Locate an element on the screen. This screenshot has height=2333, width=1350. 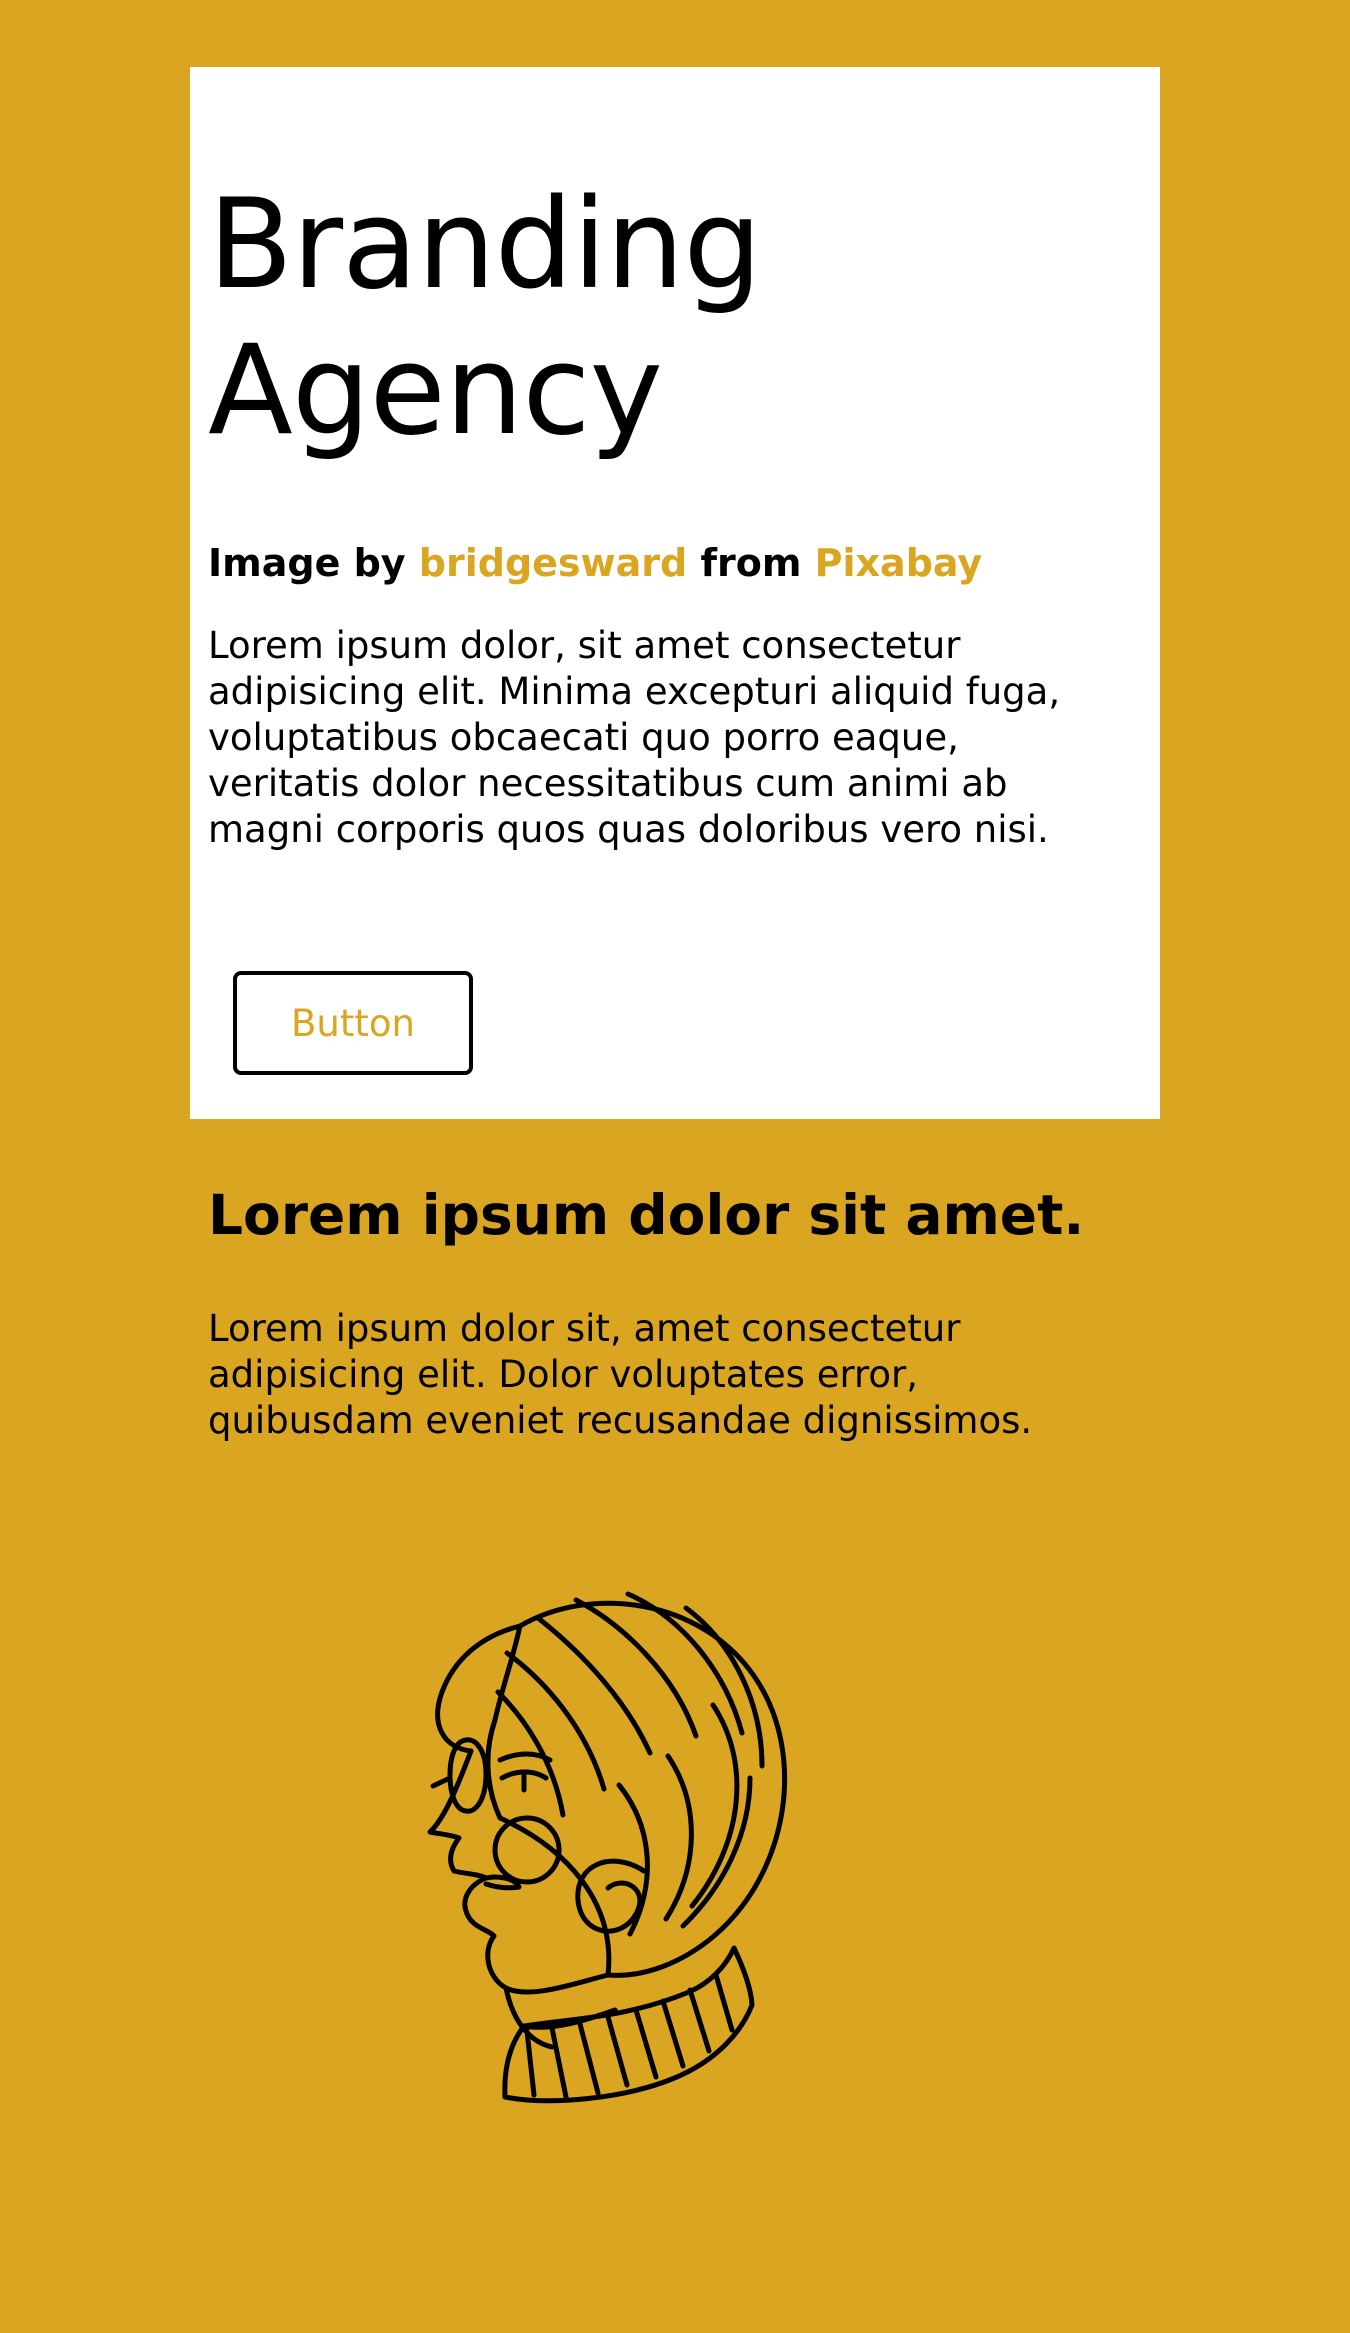
image-credit: Image by bridgesward from Pixabay is located at coordinates (595, 563).